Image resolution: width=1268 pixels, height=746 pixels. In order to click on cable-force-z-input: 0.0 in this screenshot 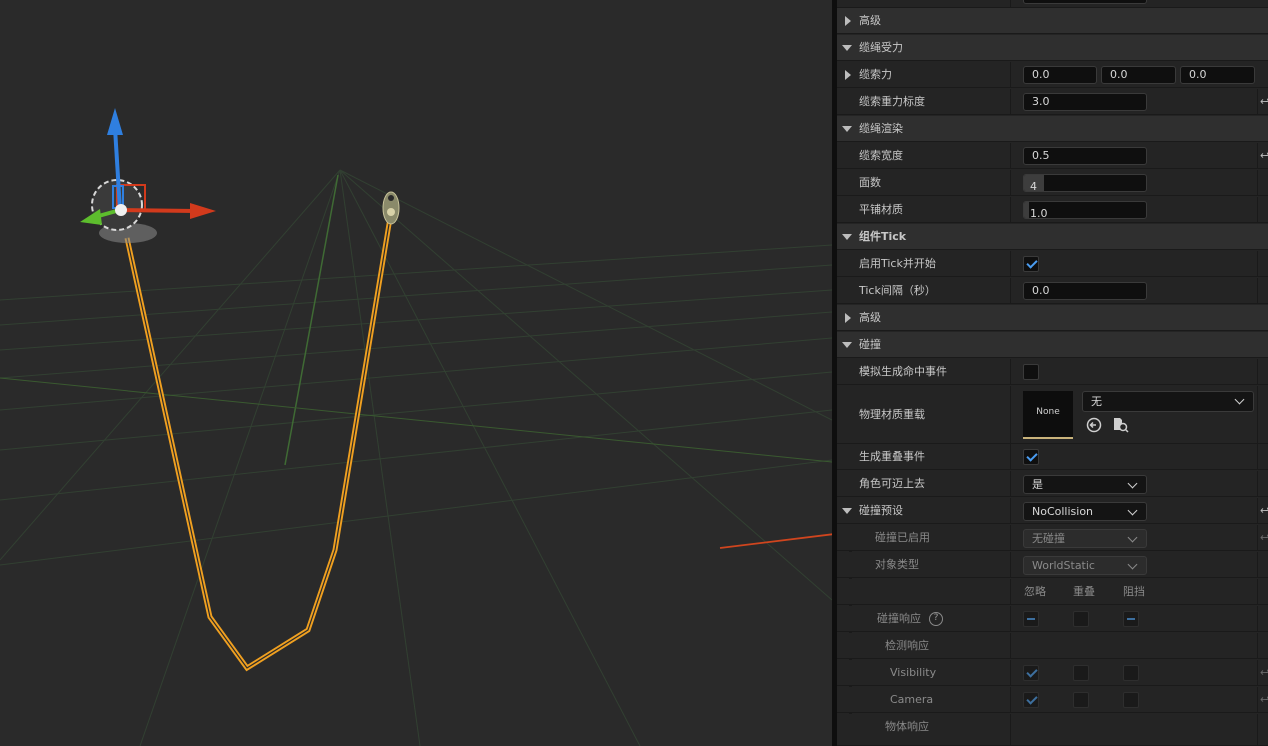, I will do `click(1217, 75)`.